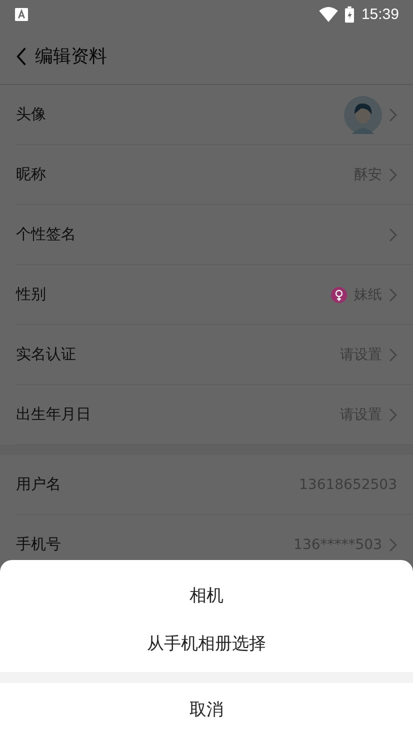 The image size is (413, 735). What do you see at coordinates (21, 14) in the screenshot?
I see `notification-icon` at bounding box center [21, 14].